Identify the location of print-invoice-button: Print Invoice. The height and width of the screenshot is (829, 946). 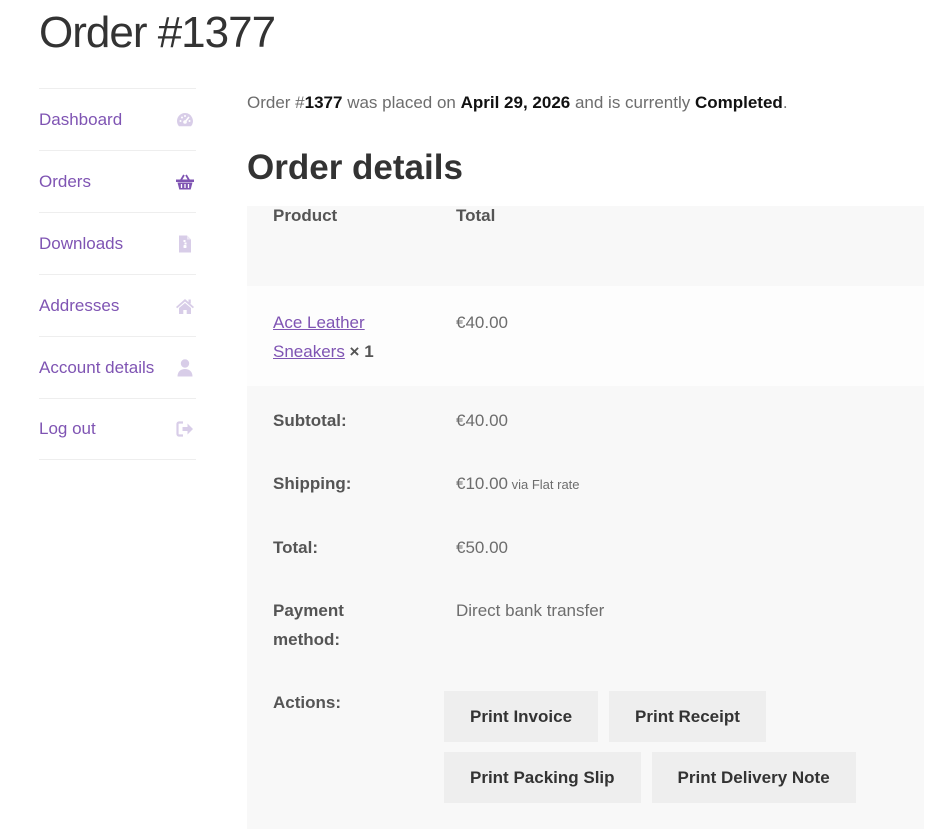
(521, 716).